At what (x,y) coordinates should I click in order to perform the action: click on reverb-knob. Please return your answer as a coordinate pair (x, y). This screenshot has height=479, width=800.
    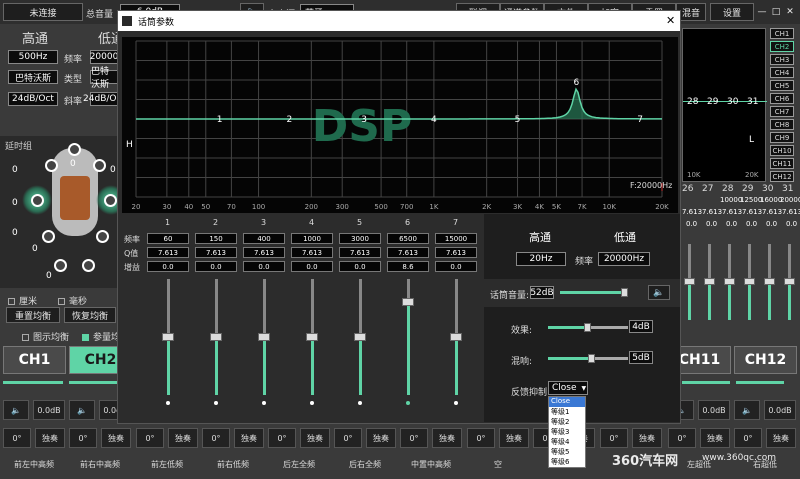
    Looking at the image, I should click on (591, 358).